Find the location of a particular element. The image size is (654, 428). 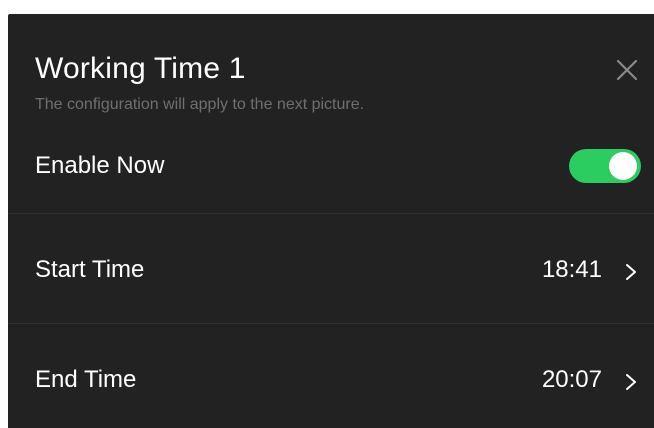

end-time-value: 20:07 is located at coordinates (571, 379).